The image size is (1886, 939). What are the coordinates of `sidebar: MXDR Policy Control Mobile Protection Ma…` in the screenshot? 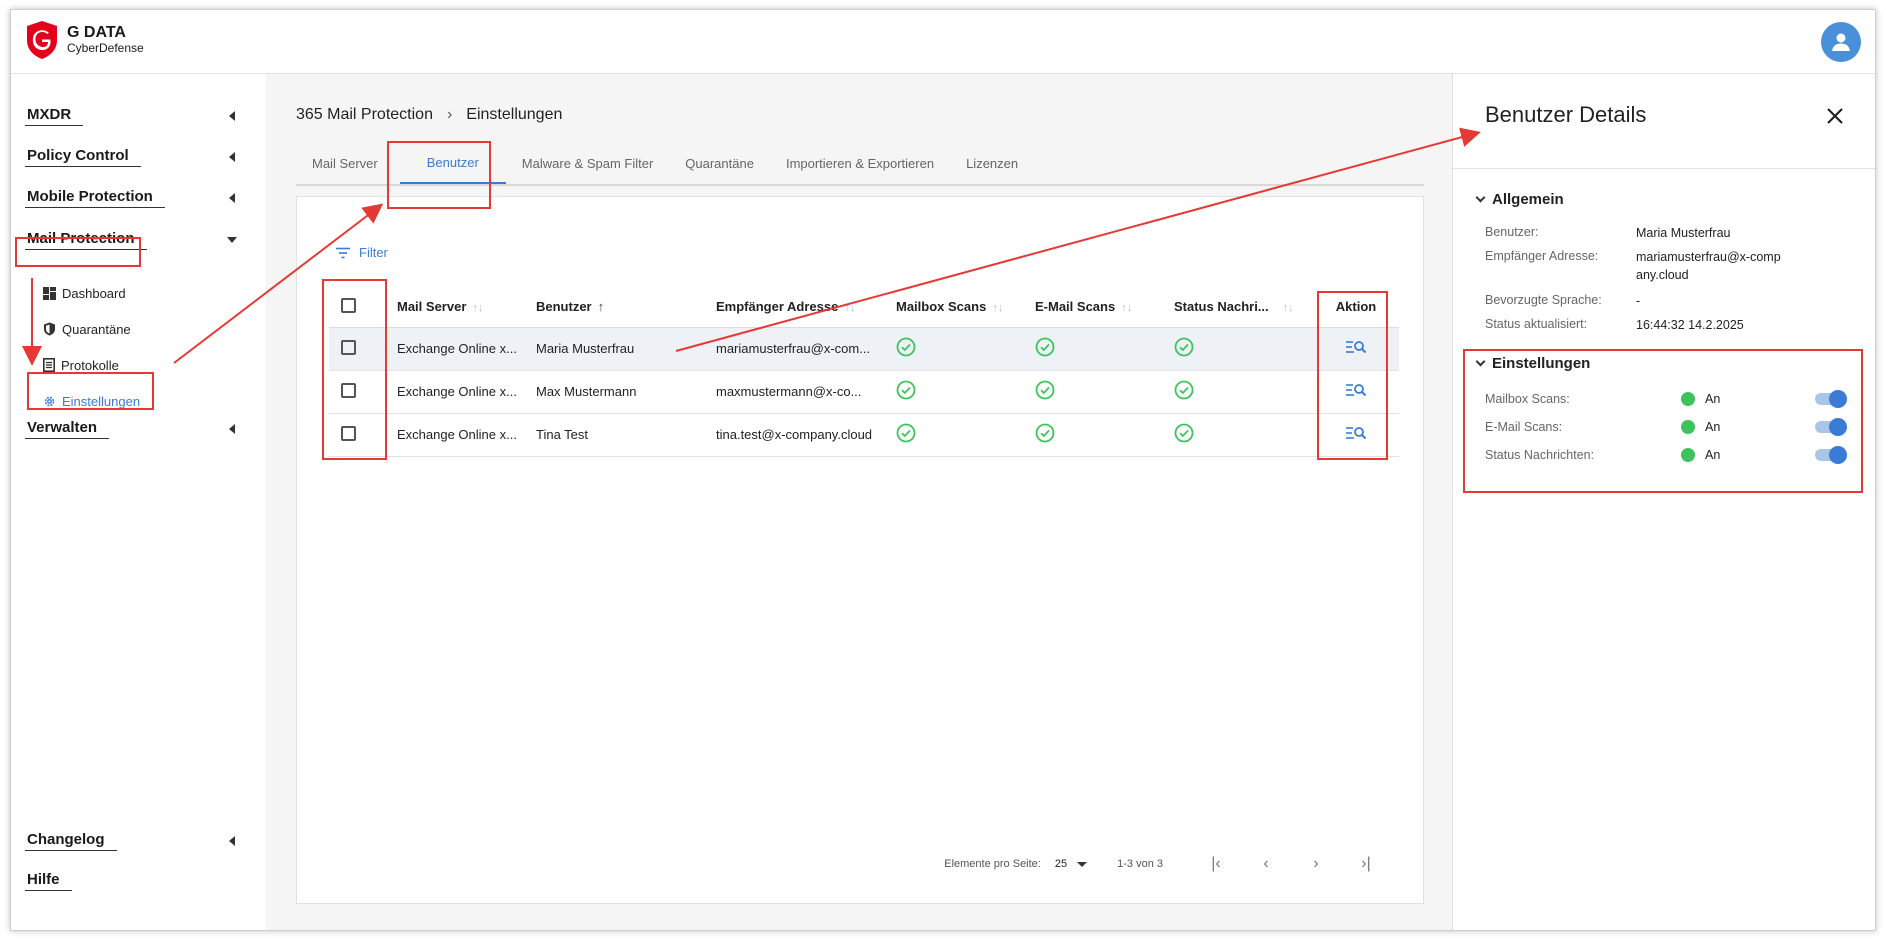 It's located at (138, 502).